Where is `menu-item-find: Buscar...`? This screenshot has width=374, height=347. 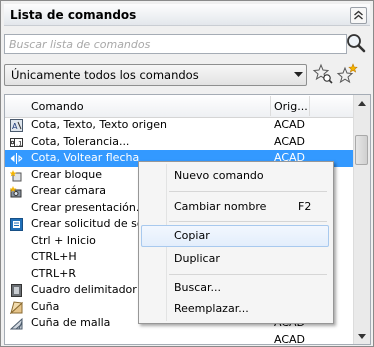
menu-item-find: Buscar... is located at coordinates (235, 288).